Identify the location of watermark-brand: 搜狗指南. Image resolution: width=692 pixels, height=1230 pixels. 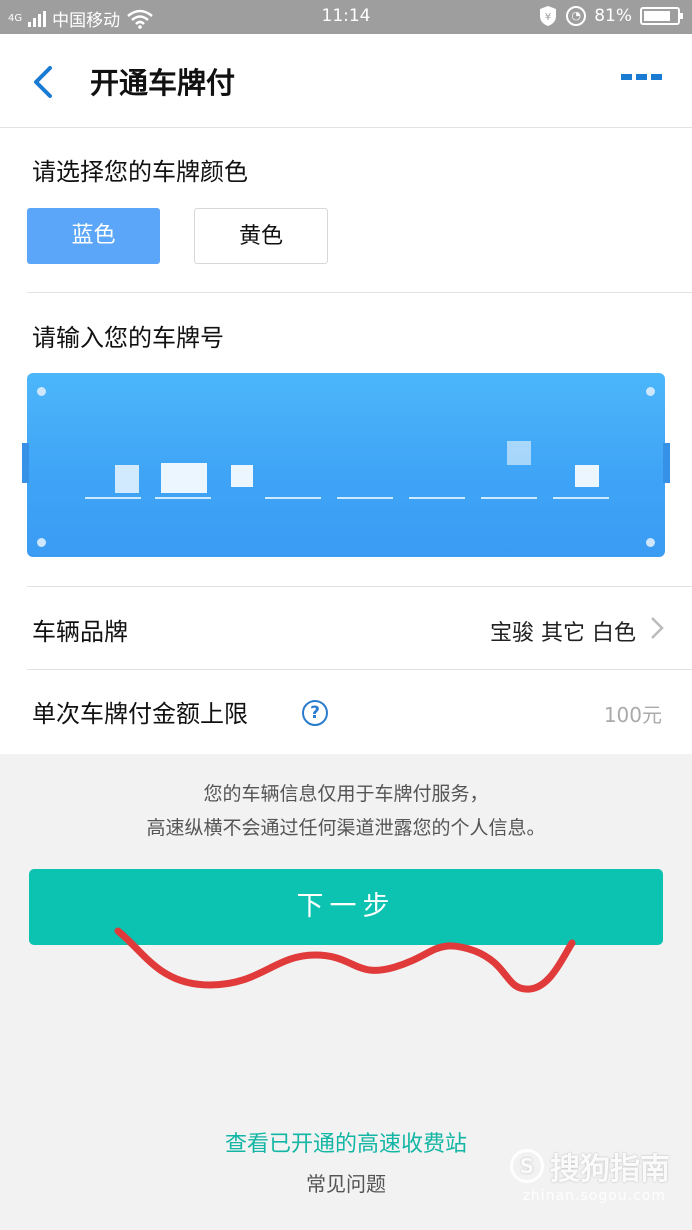
(610, 1169).